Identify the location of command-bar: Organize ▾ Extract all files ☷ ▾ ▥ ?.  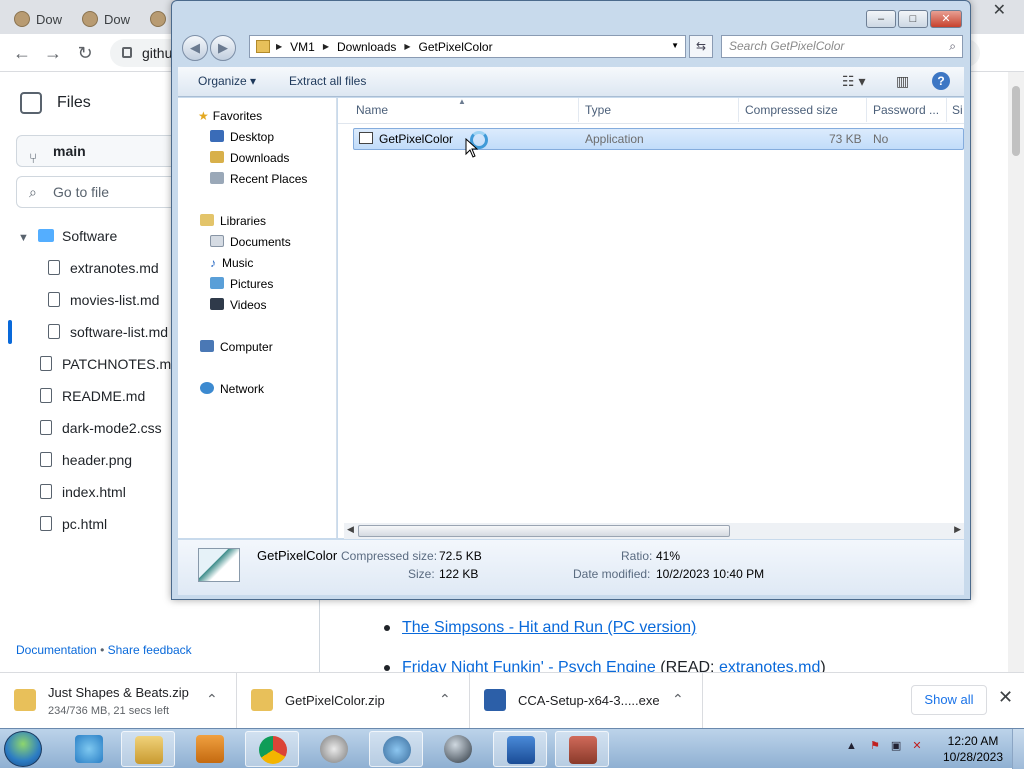
(571, 82).